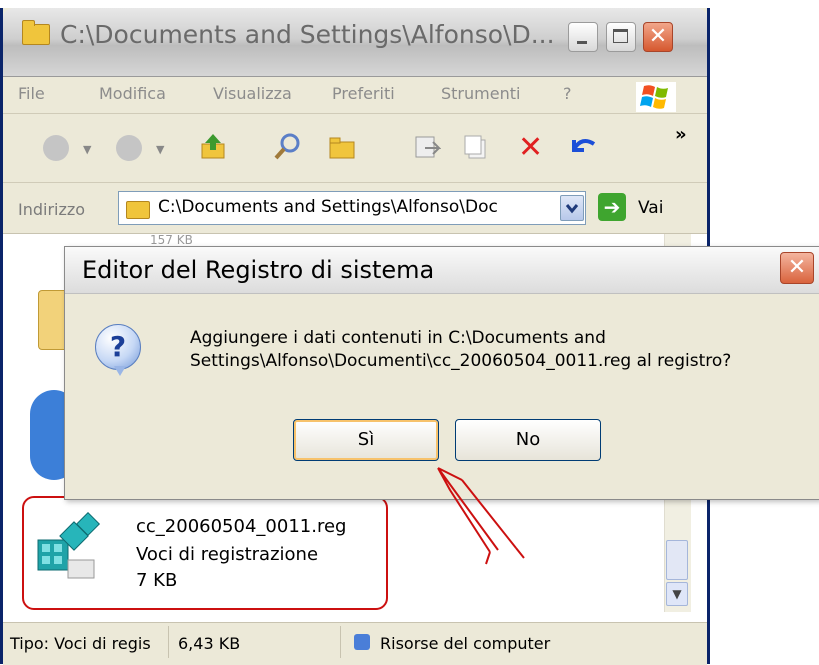 Image resolution: width=819 pixels, height=665 pixels. Describe the element at coordinates (572, 208) in the screenshot. I see `address-dropdown-button` at that location.